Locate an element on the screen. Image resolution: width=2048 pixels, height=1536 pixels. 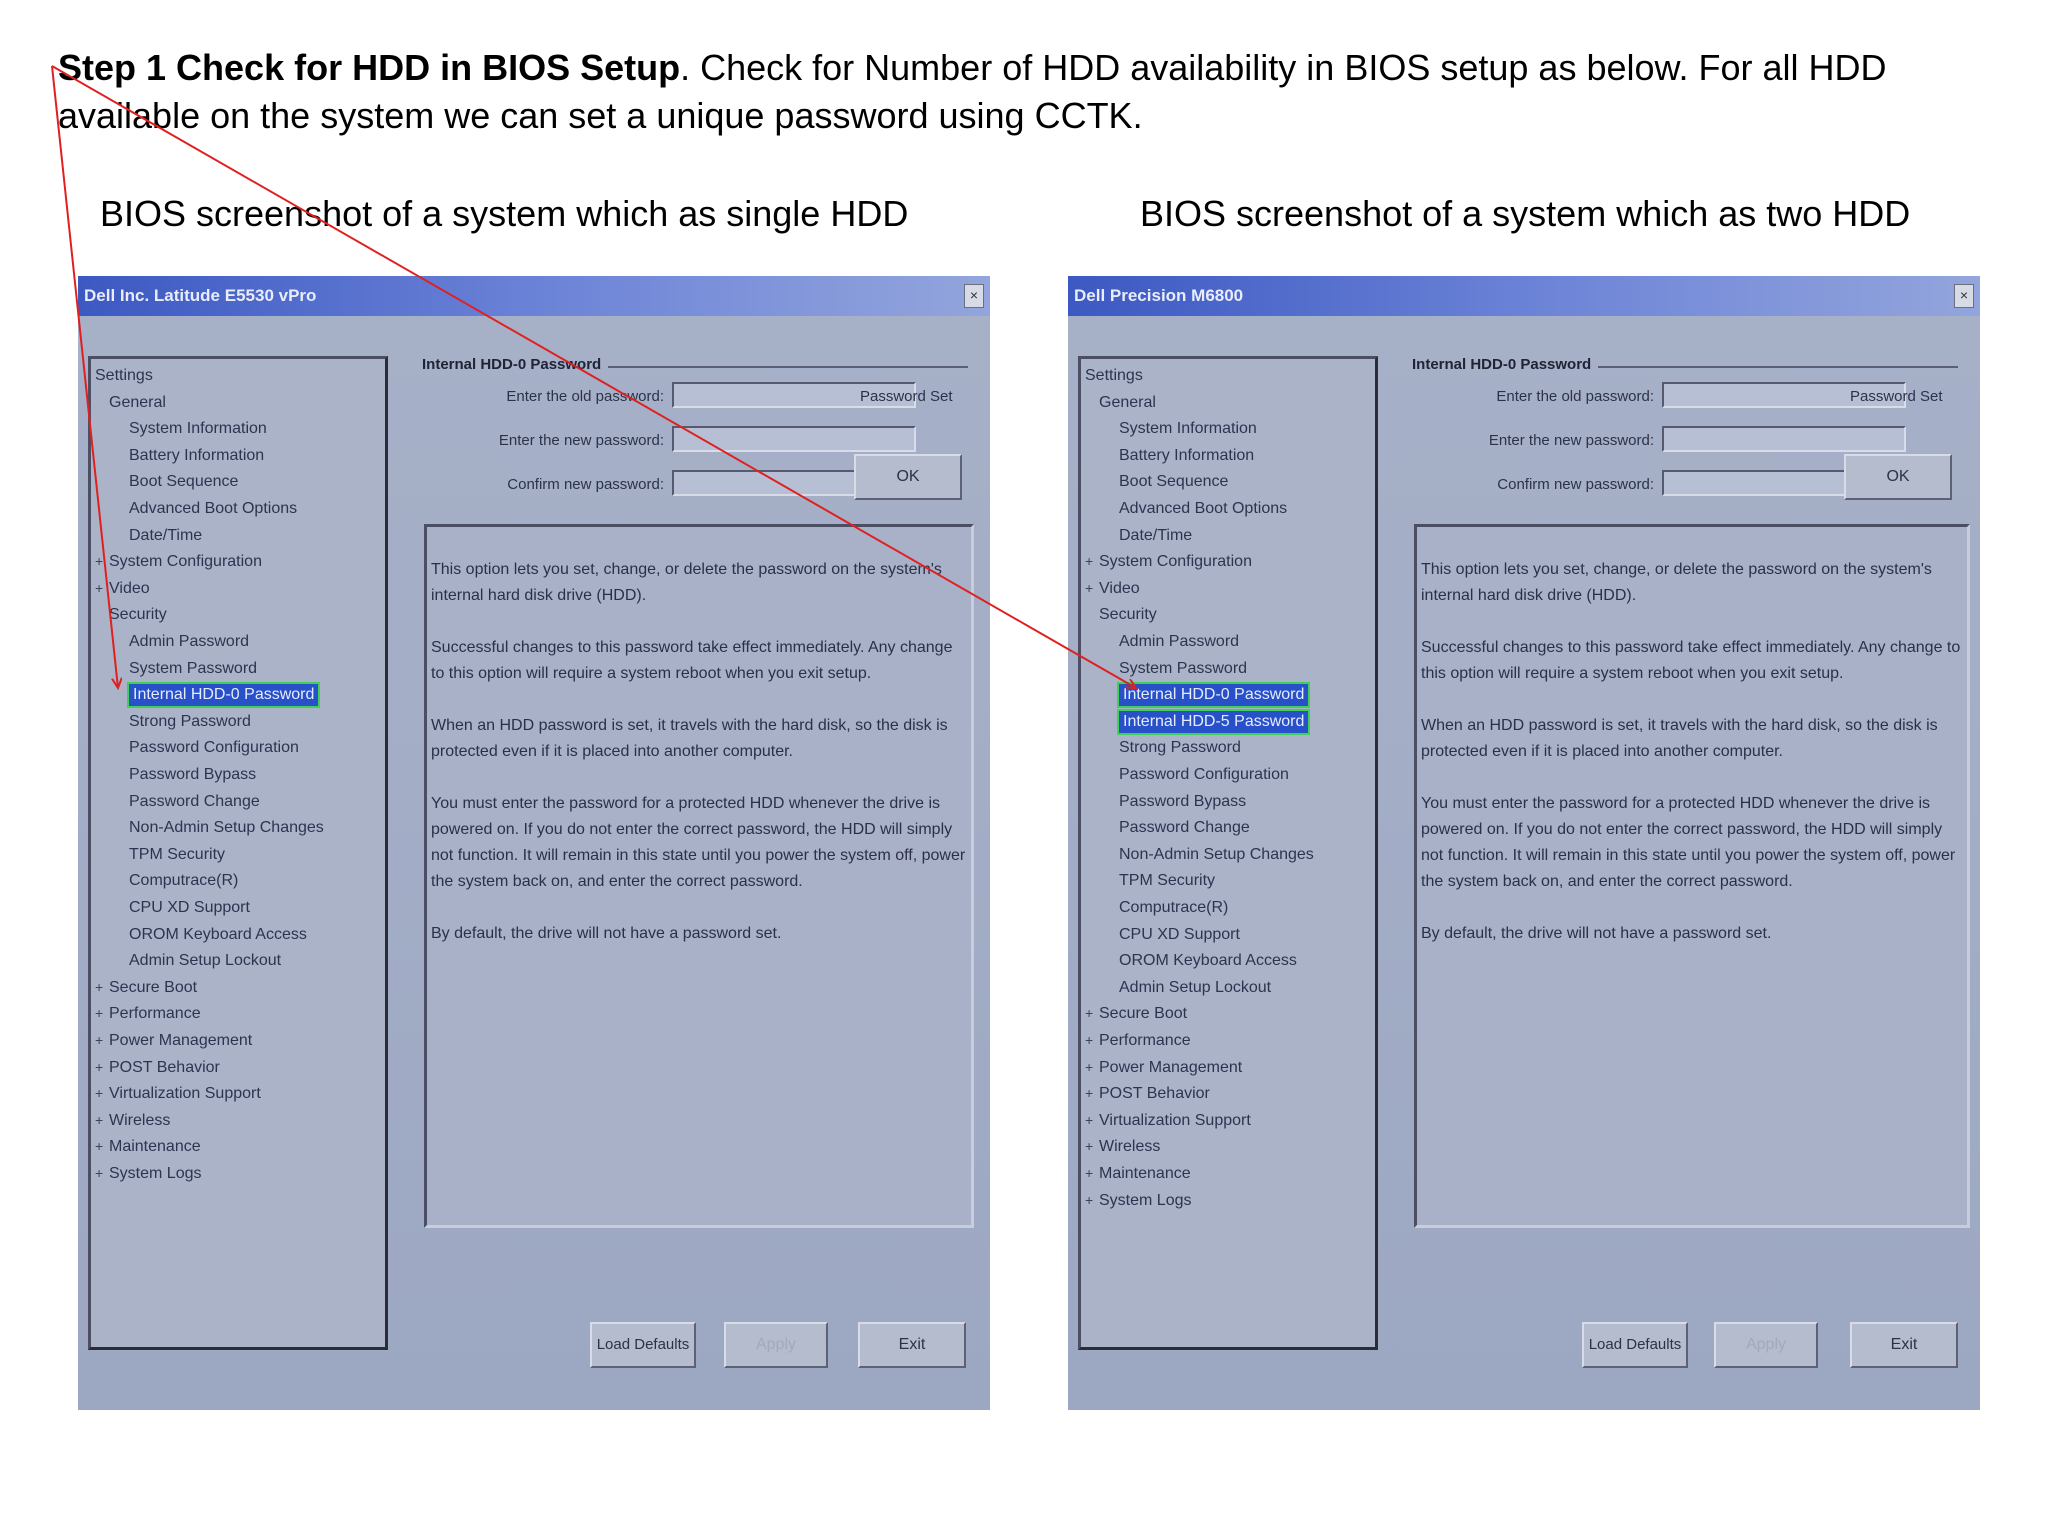
arrow-to-single-hdd is located at coordinates (84, 376).